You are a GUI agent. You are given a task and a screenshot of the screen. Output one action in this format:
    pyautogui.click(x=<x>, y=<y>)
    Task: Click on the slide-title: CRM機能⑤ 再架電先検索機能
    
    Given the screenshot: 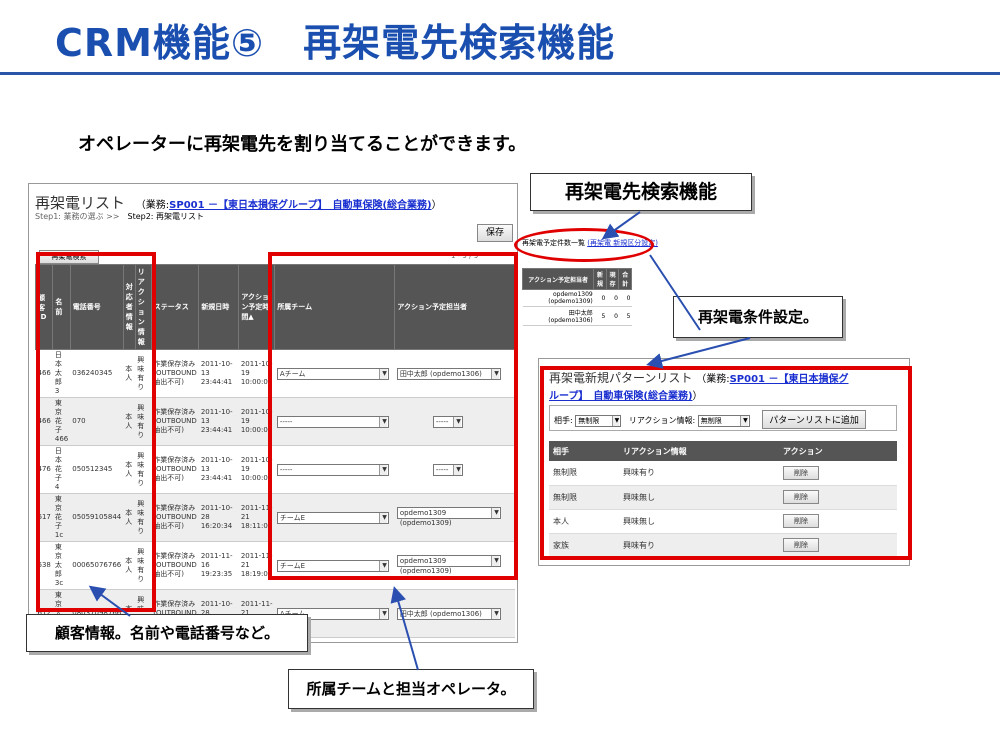 What is the action you would take?
    pyautogui.click(x=335, y=43)
    